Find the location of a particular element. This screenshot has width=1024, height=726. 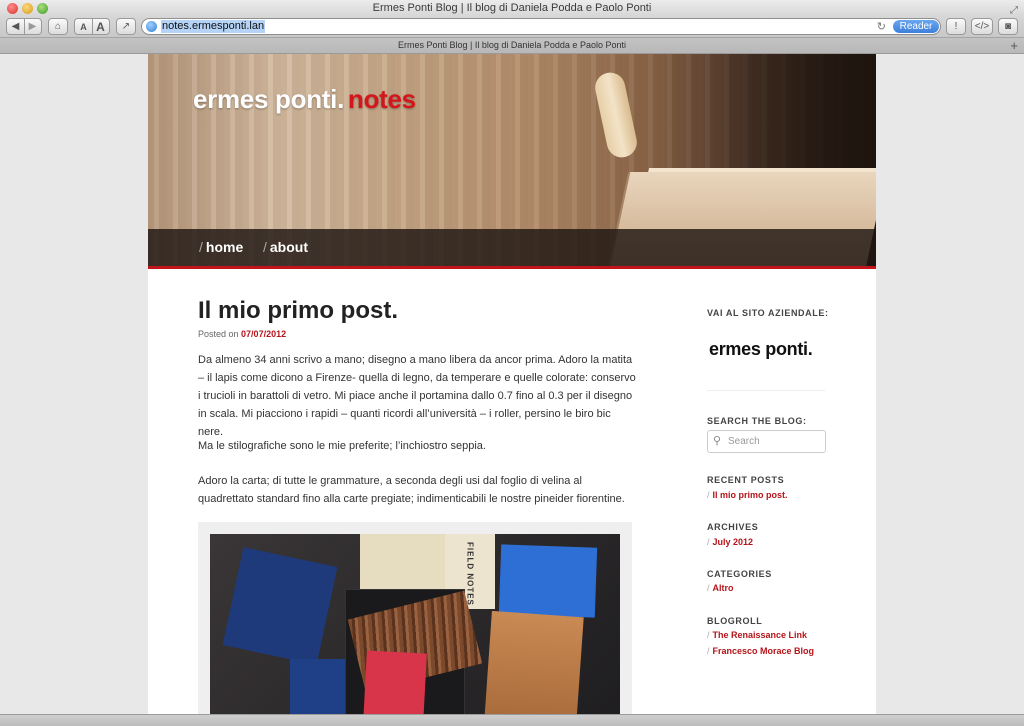

search-box: ⚲ is located at coordinates (766, 441).